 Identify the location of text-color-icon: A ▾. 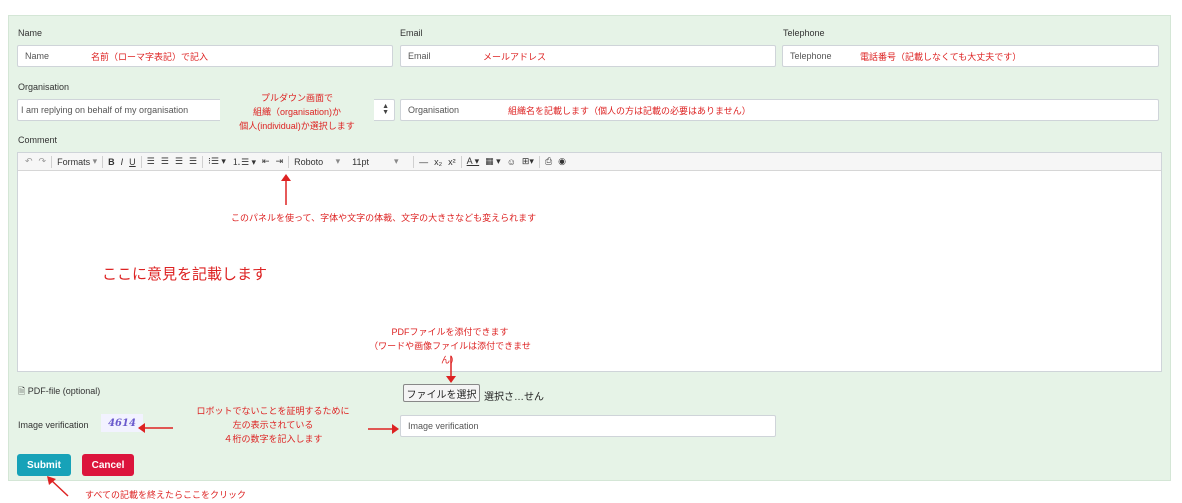
(473, 162).